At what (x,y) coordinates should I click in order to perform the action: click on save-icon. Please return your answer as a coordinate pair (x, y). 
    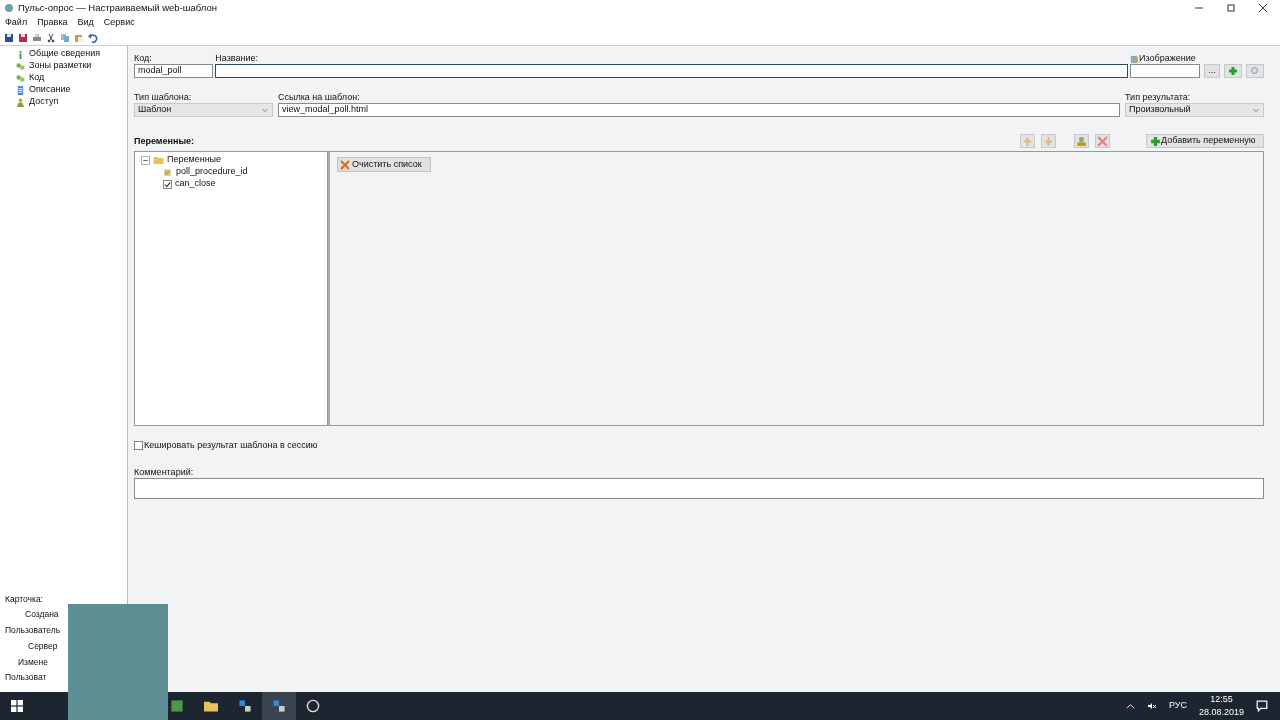
    Looking at the image, I should click on (9, 37).